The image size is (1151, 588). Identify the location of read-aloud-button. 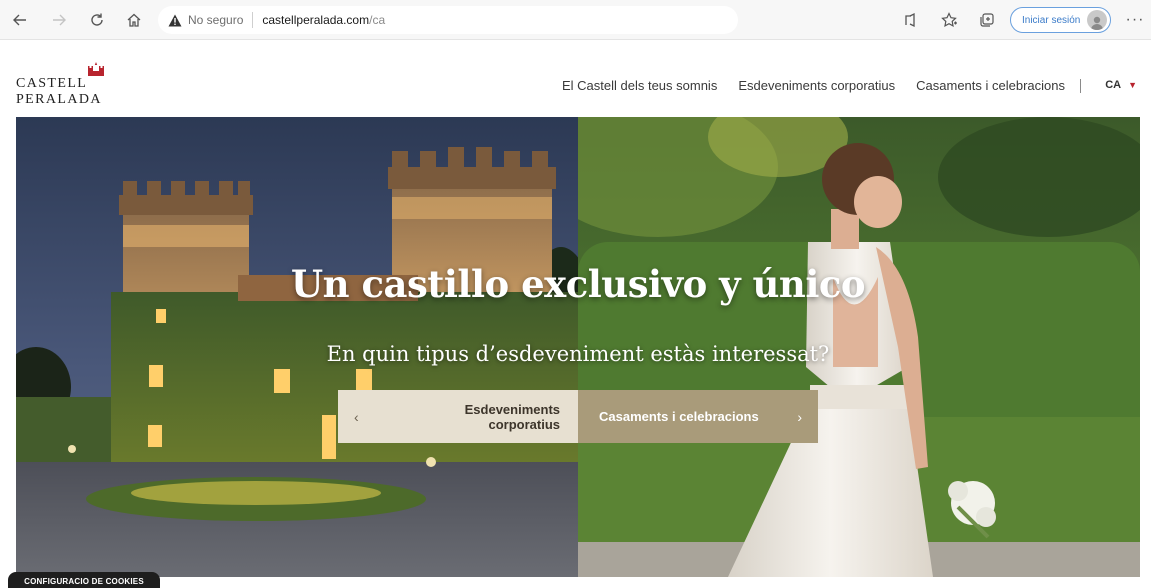
(911, 20).